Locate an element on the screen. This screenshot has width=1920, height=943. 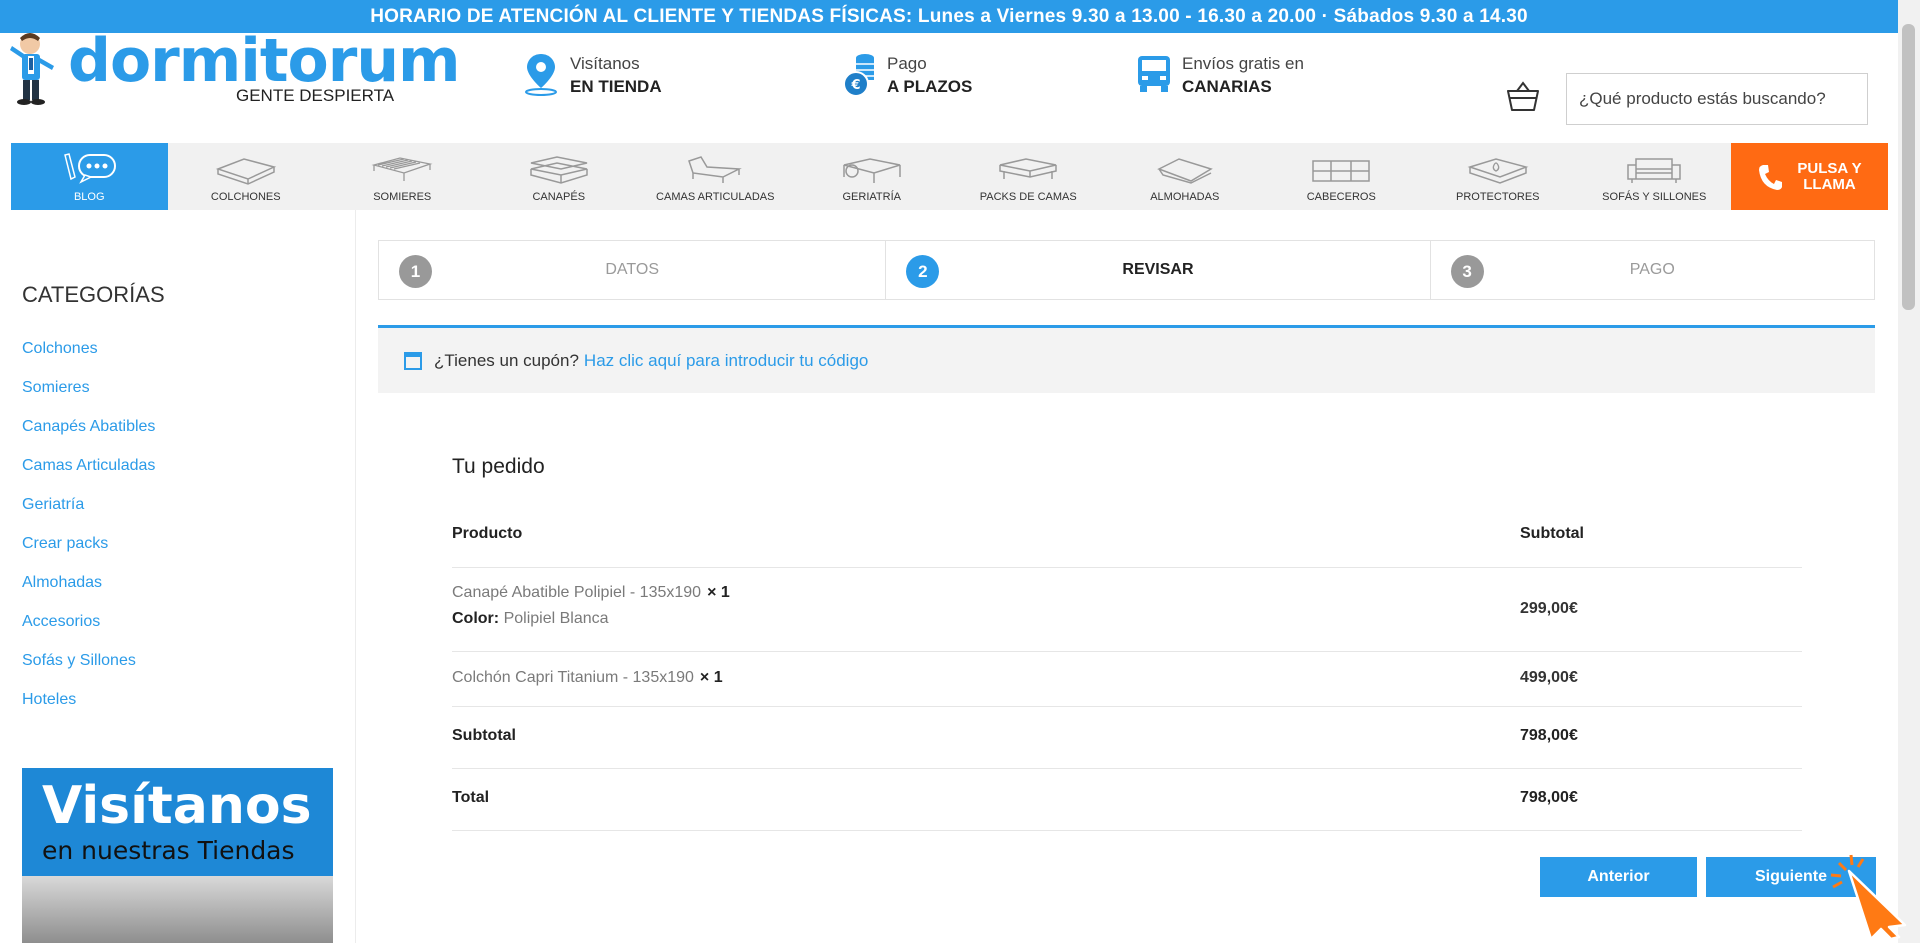
banner-subtitle: en nuestras Tiendas is located at coordinates (168, 850).